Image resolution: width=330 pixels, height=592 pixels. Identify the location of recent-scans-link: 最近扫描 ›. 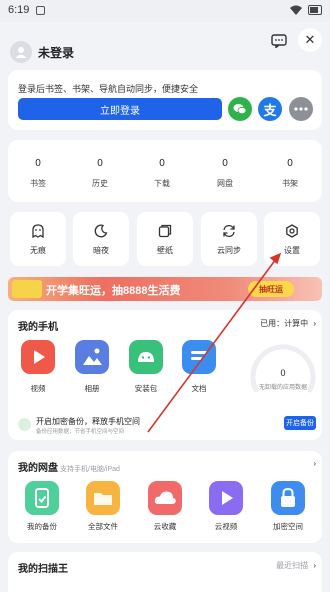
(296, 565).